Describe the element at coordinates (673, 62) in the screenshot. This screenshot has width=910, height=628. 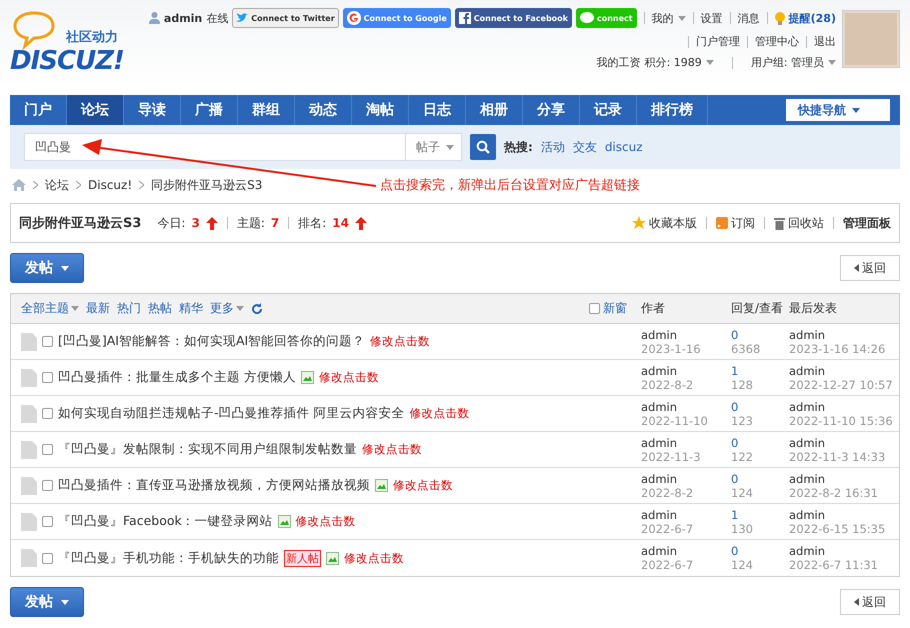
I see `credits-link: 积分: 1989` at that location.